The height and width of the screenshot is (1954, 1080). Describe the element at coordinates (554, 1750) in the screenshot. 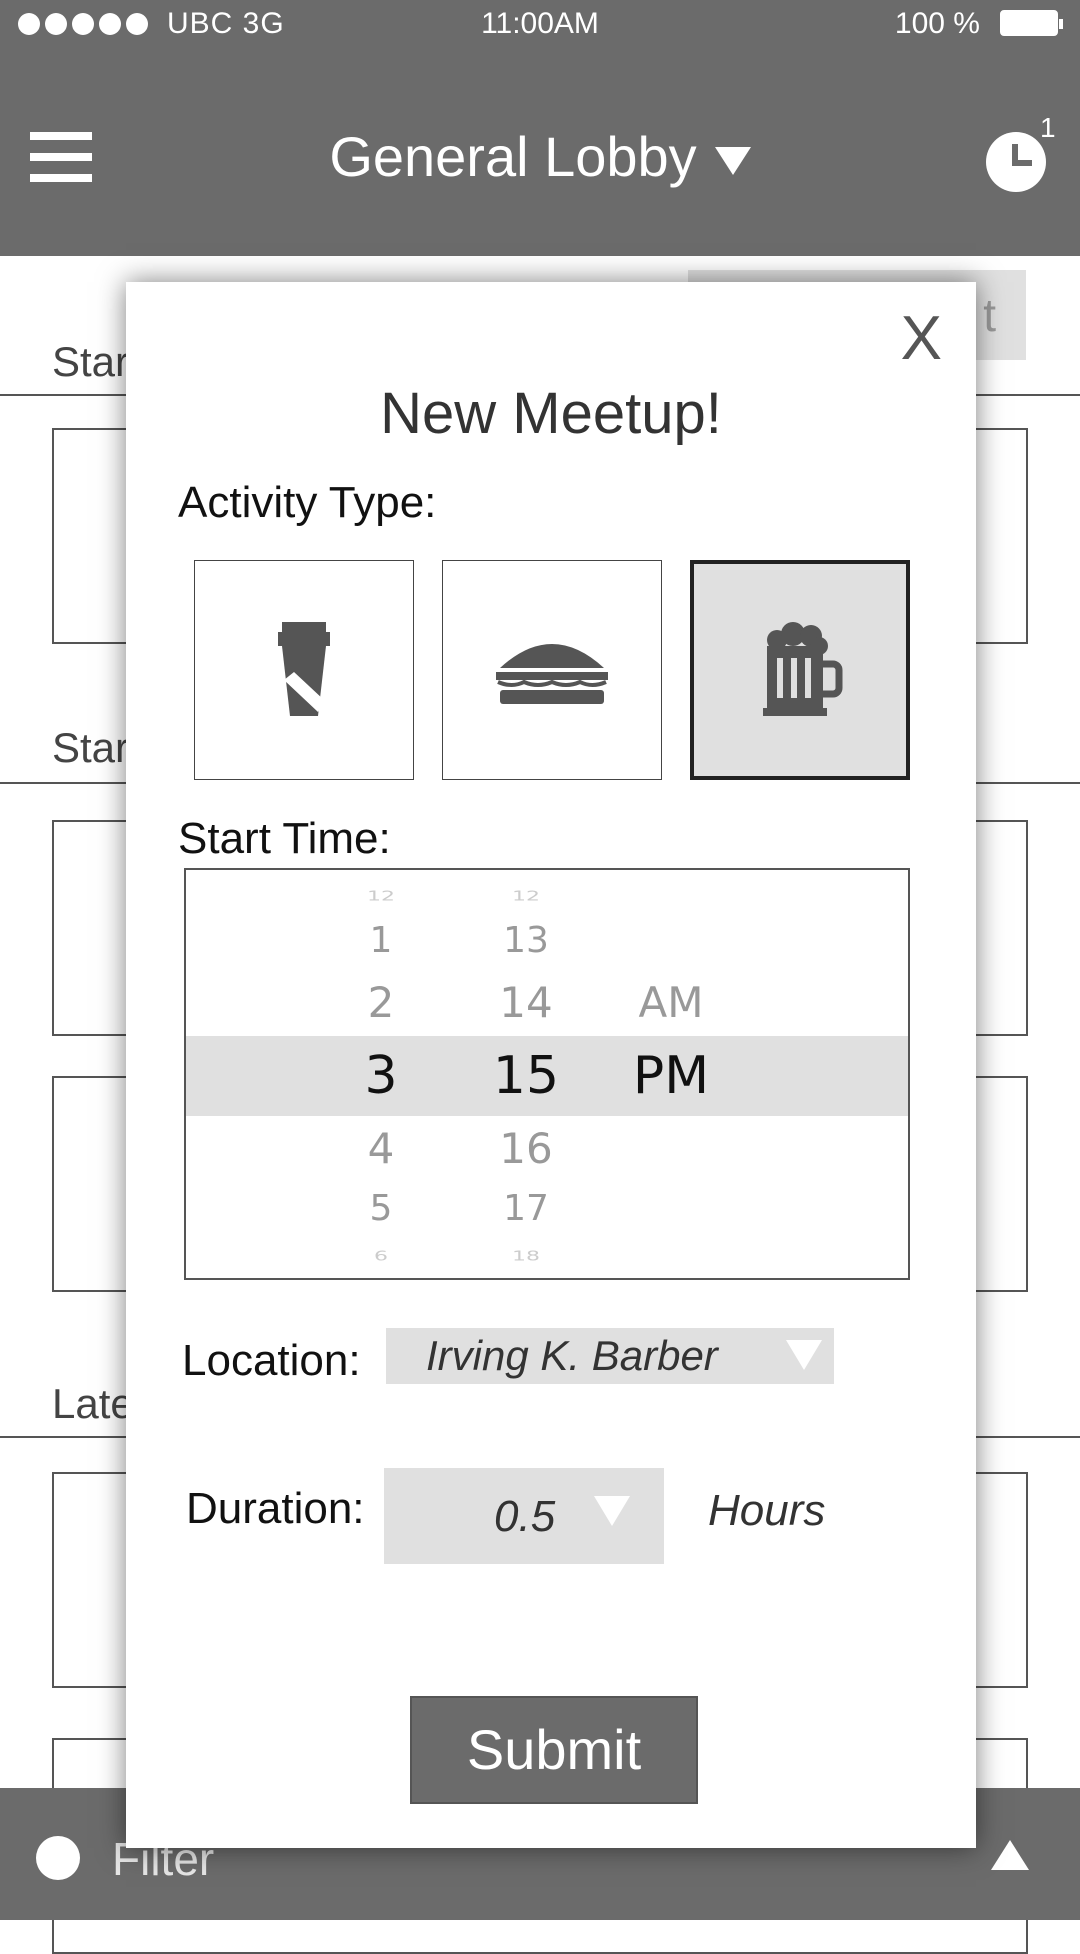

I see `submit-button: Submit` at that location.